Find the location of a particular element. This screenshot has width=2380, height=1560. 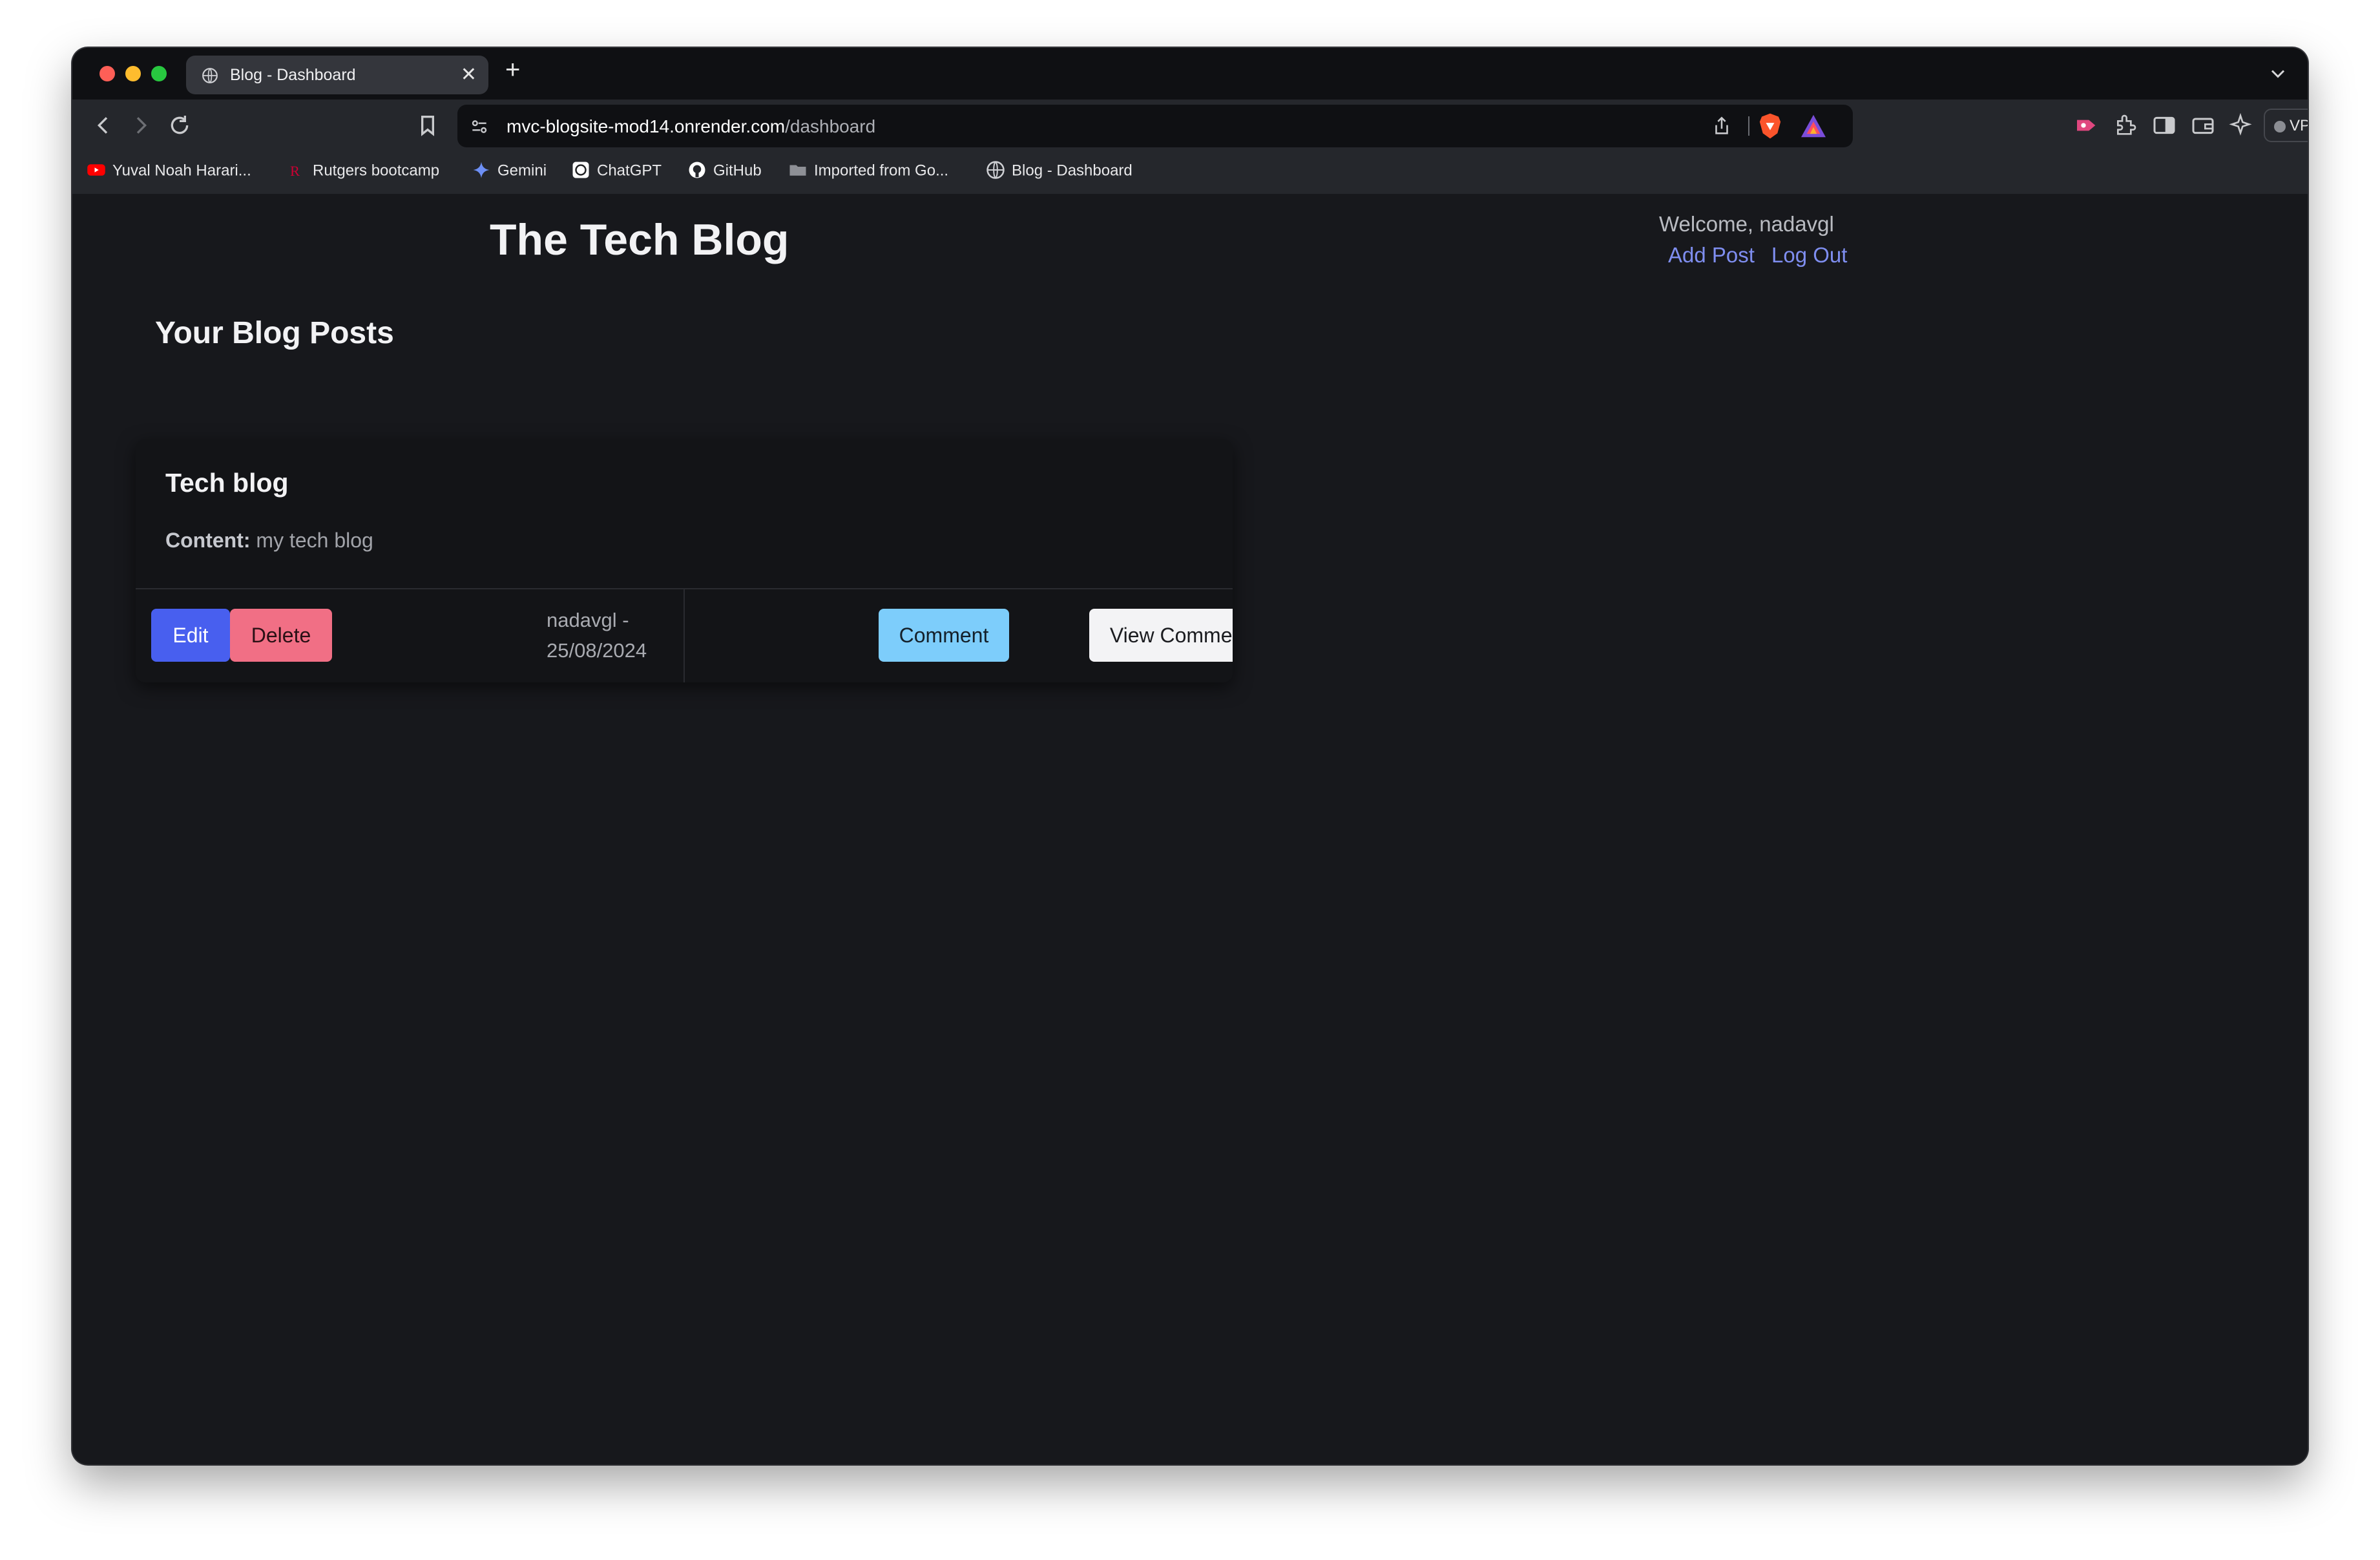

bookmark-icon is located at coordinates (428, 125).